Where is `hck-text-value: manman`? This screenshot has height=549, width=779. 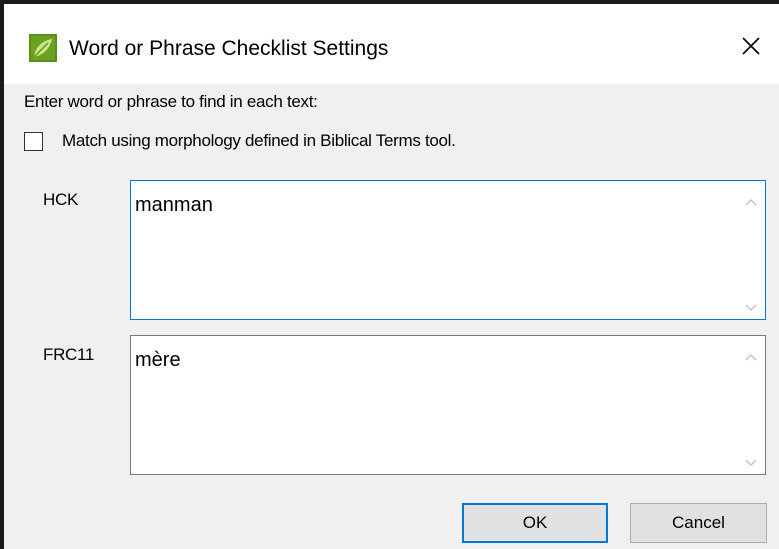
hck-text-value: manman is located at coordinates (174, 205).